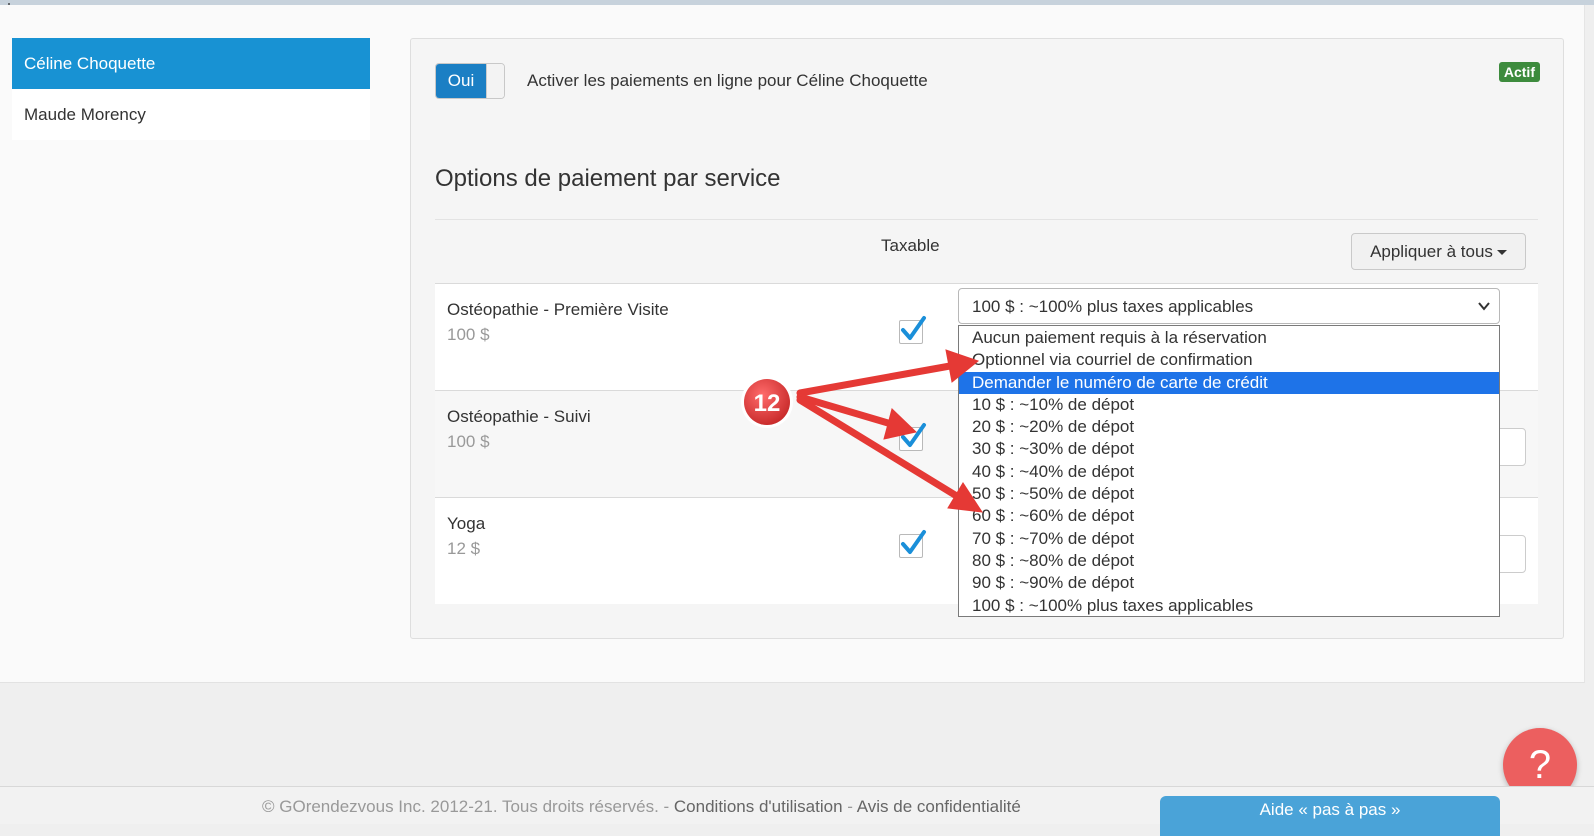  I want to click on dropdown-option: Aucun paiement requis à la réservation, so click(1229, 338).